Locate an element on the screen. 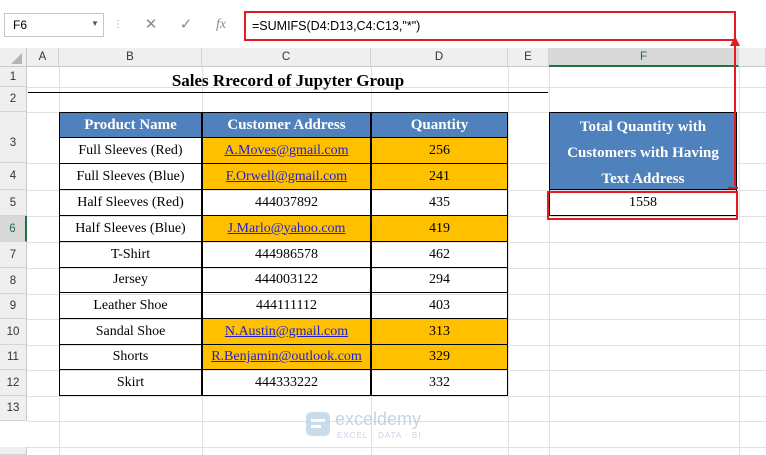 The width and height of the screenshot is (766, 455). table-cell-quantity: 256 is located at coordinates (439, 151).